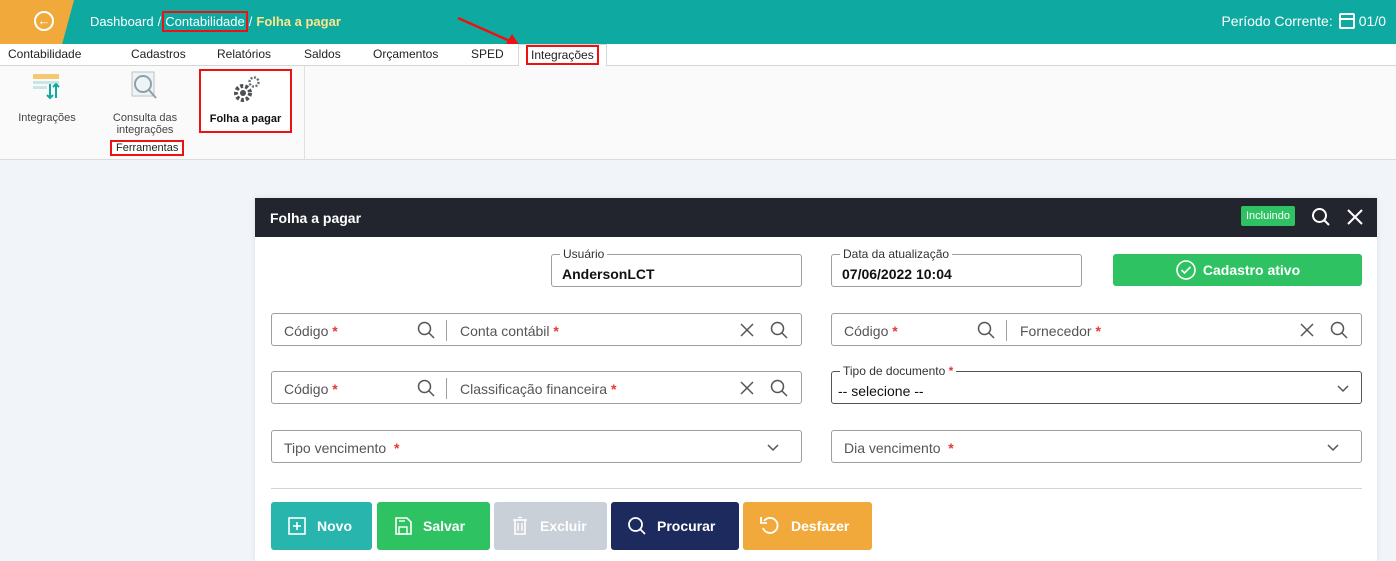 This screenshot has height=561, width=1396. I want to click on gears-icon, so click(246, 90).